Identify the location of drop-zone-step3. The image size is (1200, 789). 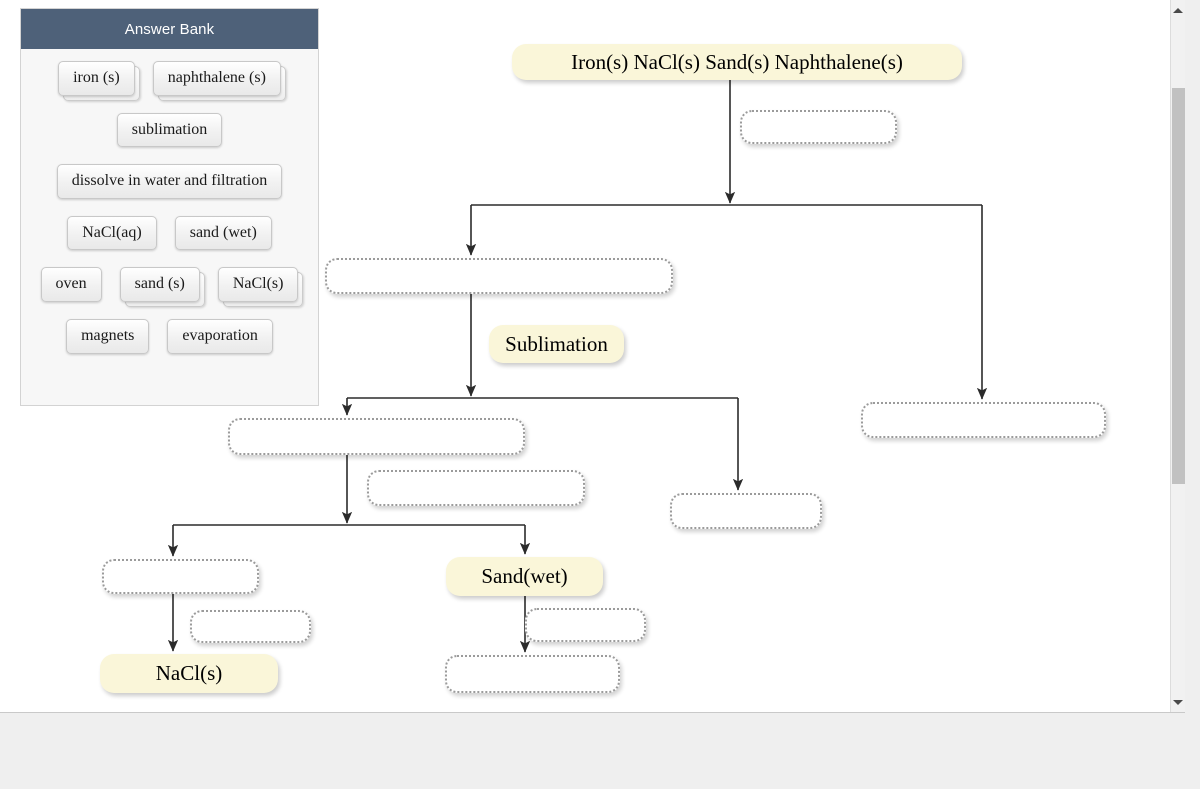
(250, 626).